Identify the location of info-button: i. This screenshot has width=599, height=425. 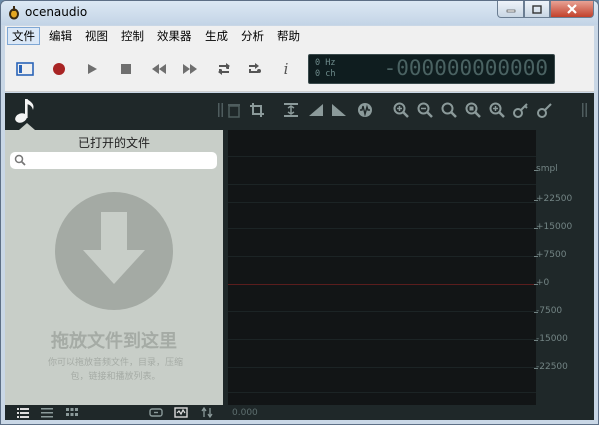
(286, 69).